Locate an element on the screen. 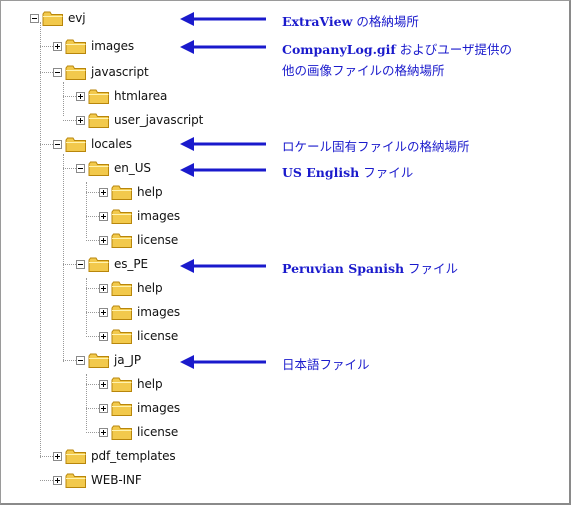 The height and width of the screenshot is (510, 574). tree-node: ja_JP is located at coordinates (108, 360).